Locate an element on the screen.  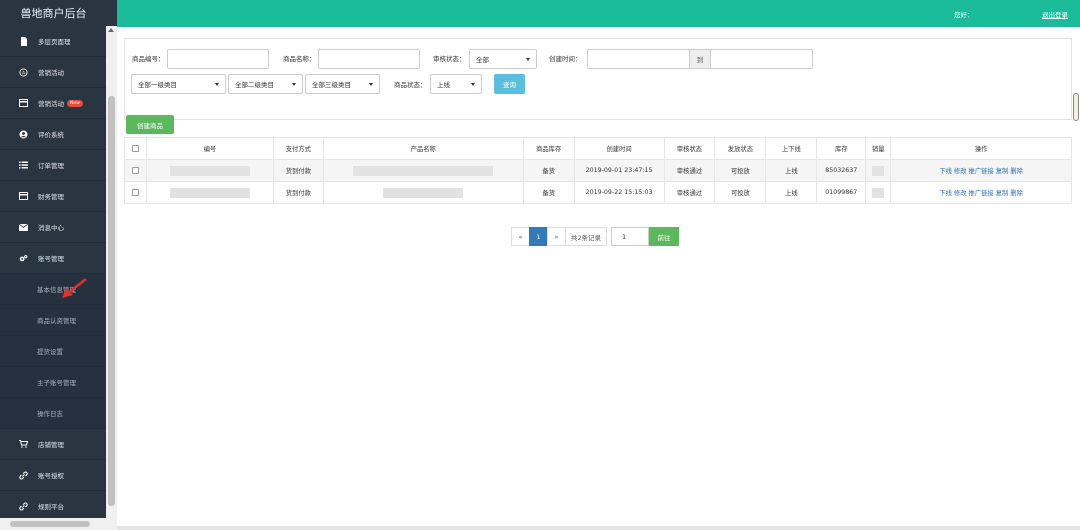
product-no-input is located at coordinates (218, 59).